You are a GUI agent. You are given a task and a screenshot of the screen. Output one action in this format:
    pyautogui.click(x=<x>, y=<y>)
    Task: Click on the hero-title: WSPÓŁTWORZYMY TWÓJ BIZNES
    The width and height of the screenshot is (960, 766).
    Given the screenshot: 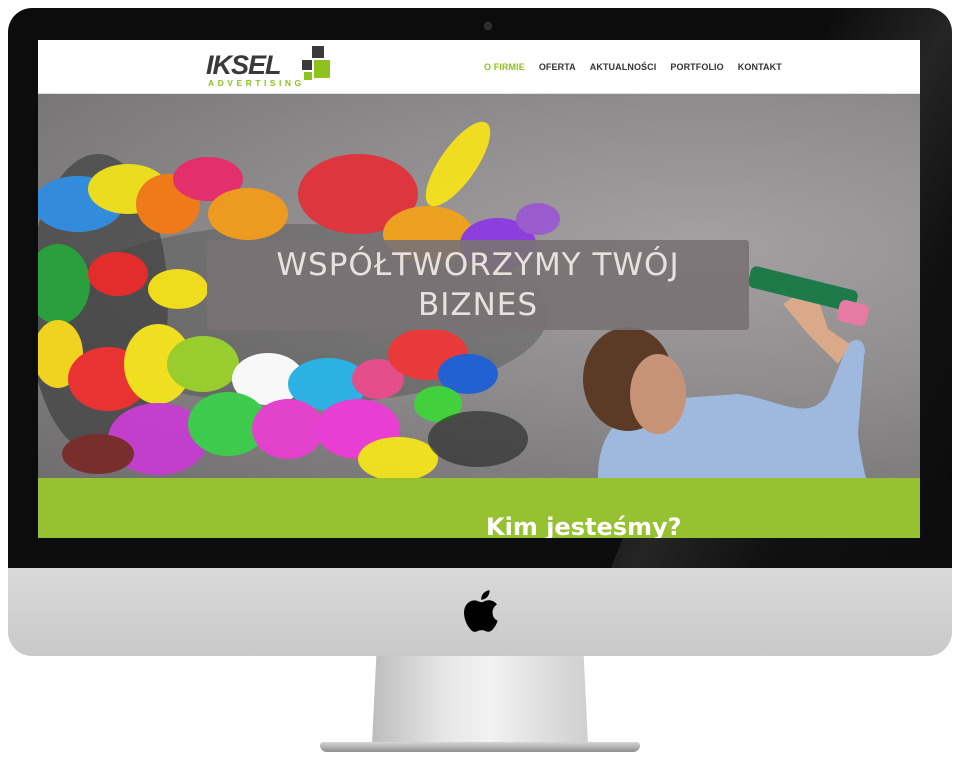 What is the action you would take?
    pyautogui.click(x=478, y=285)
    